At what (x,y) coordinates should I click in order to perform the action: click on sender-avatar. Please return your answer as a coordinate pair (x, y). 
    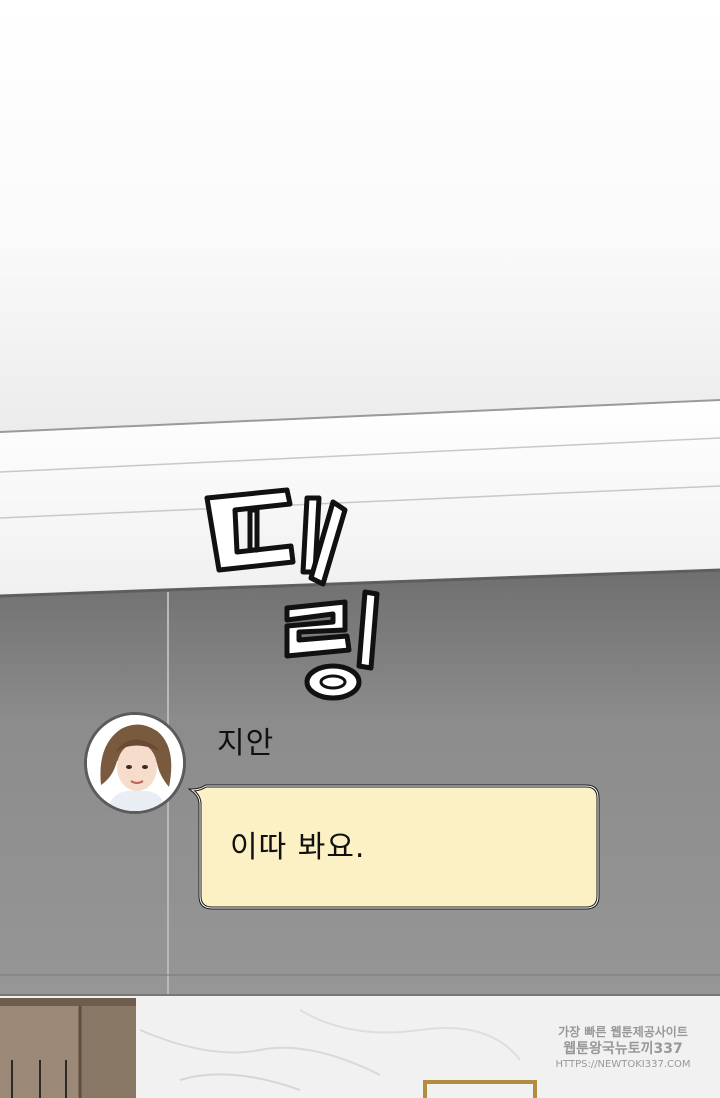
    Looking at the image, I should click on (135, 763).